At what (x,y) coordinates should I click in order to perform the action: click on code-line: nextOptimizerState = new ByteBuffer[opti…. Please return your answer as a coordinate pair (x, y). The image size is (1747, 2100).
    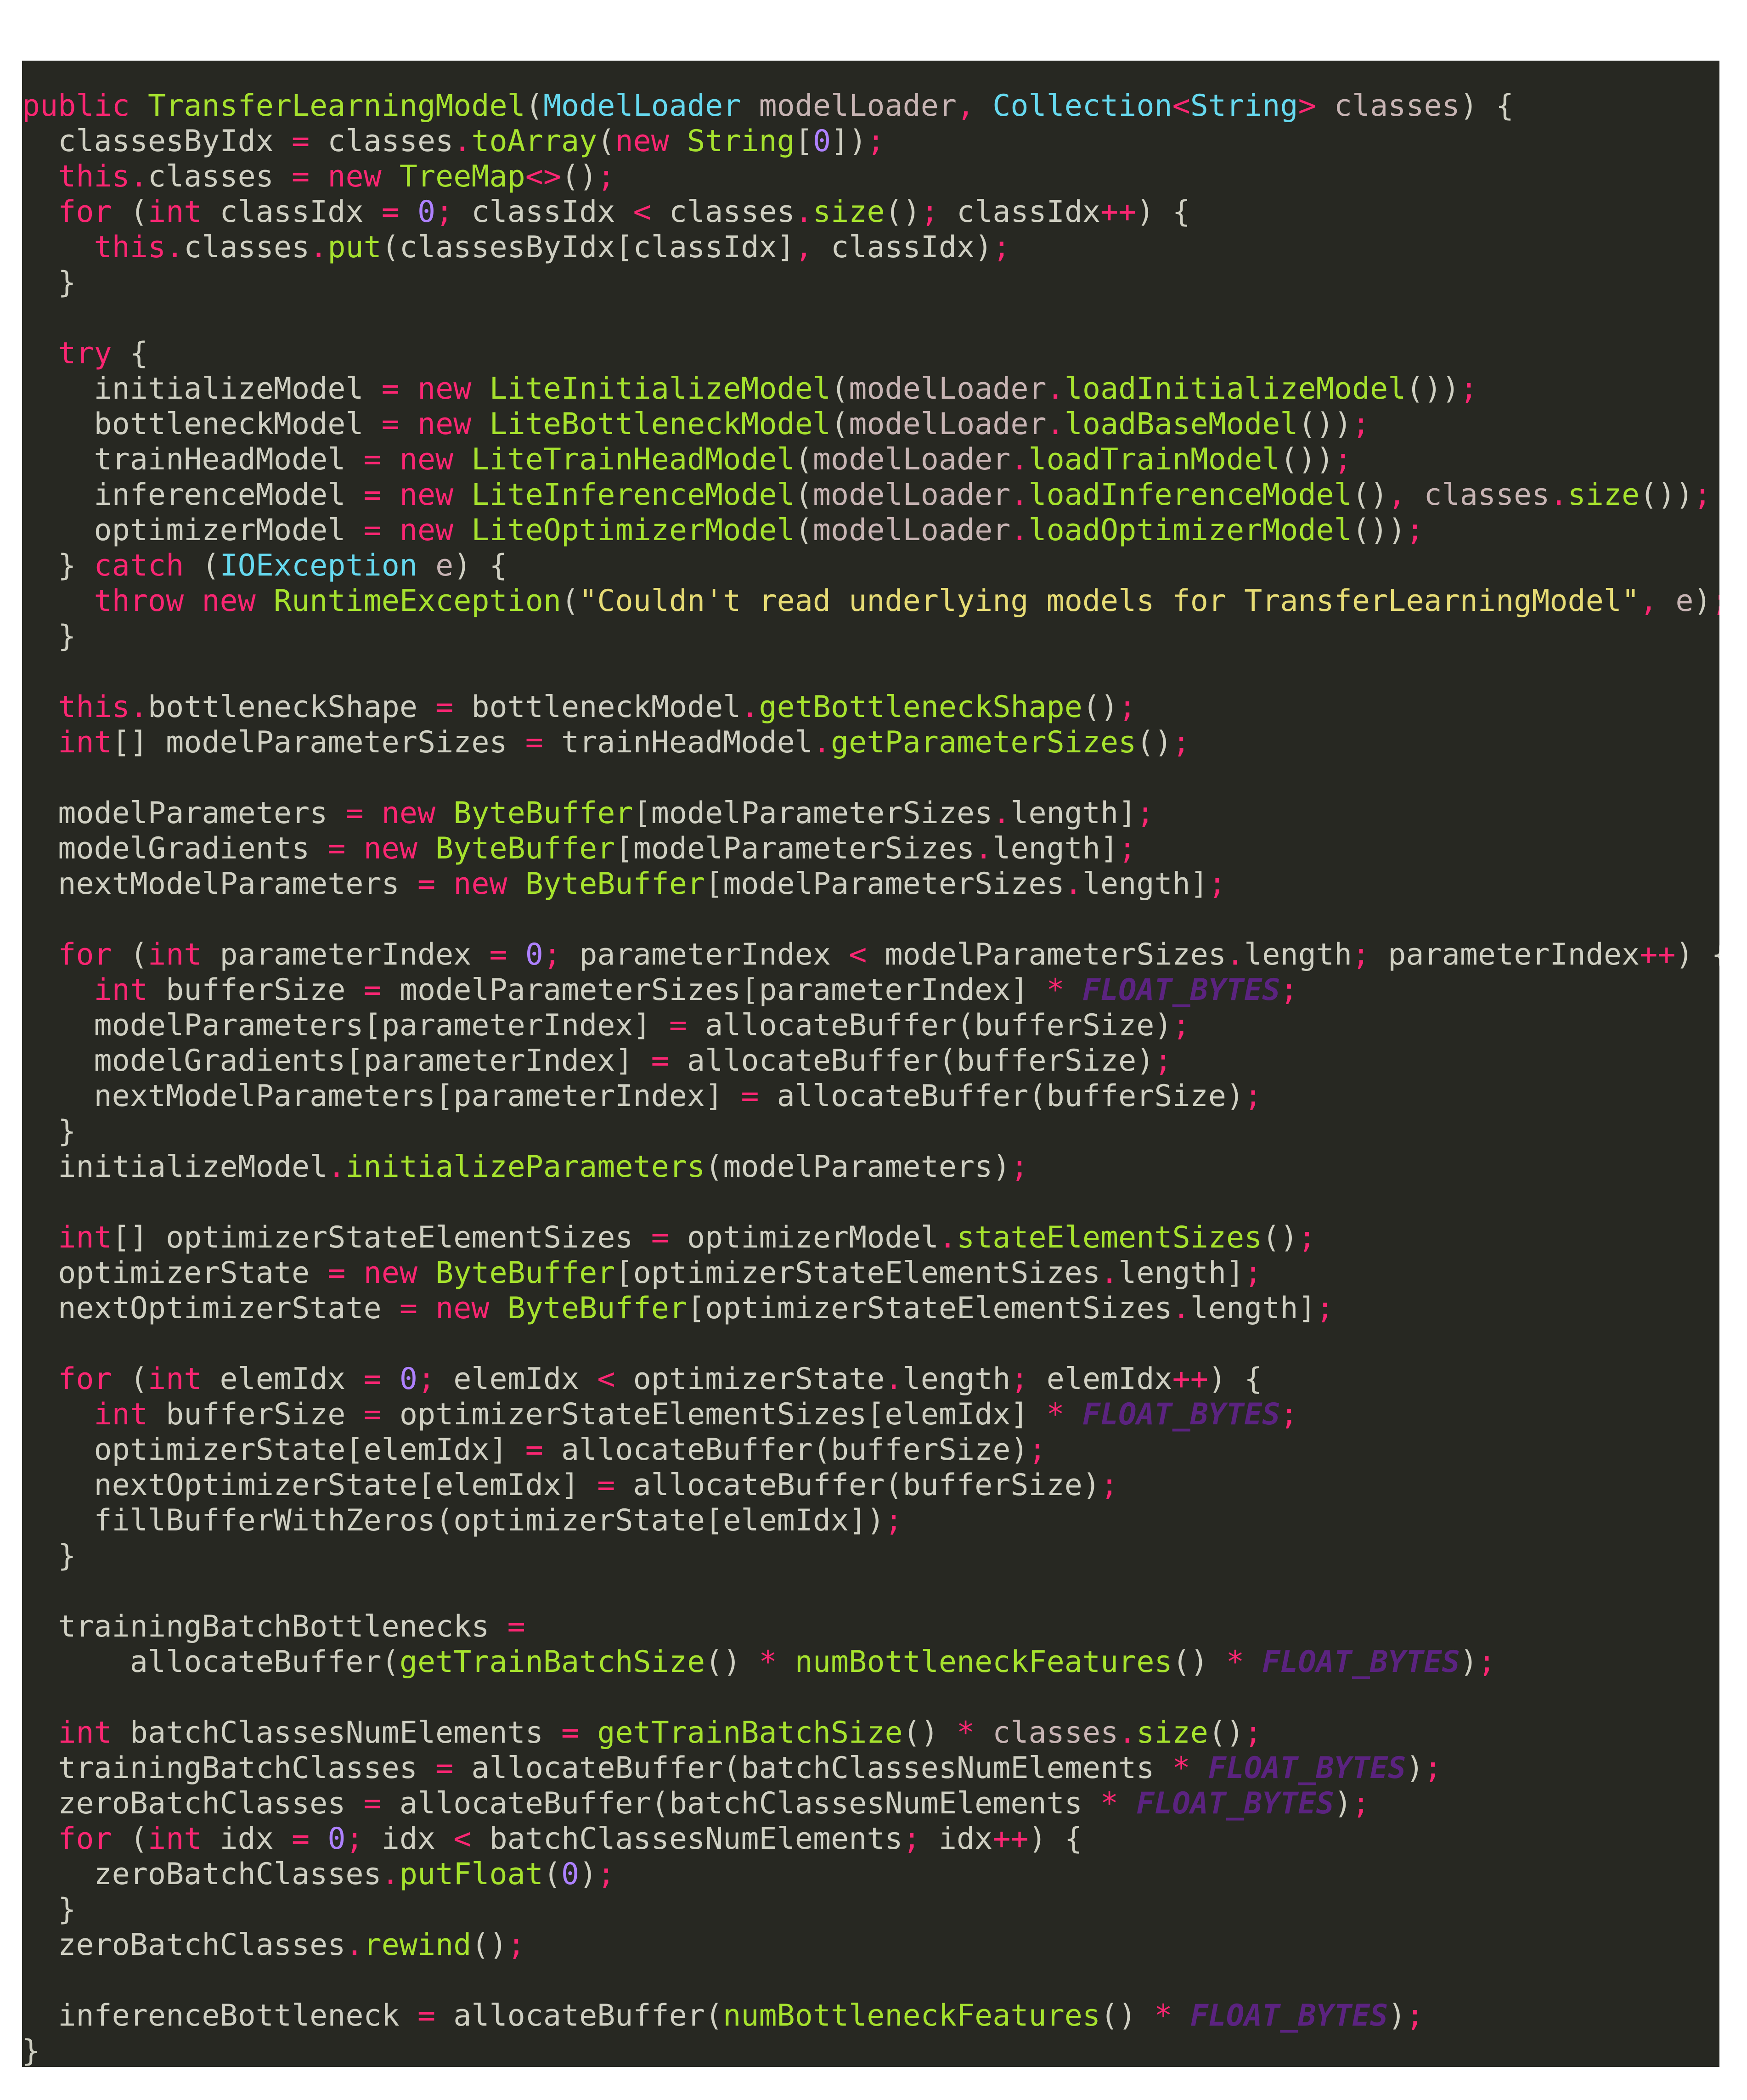
    Looking at the image, I should click on (870, 1308).